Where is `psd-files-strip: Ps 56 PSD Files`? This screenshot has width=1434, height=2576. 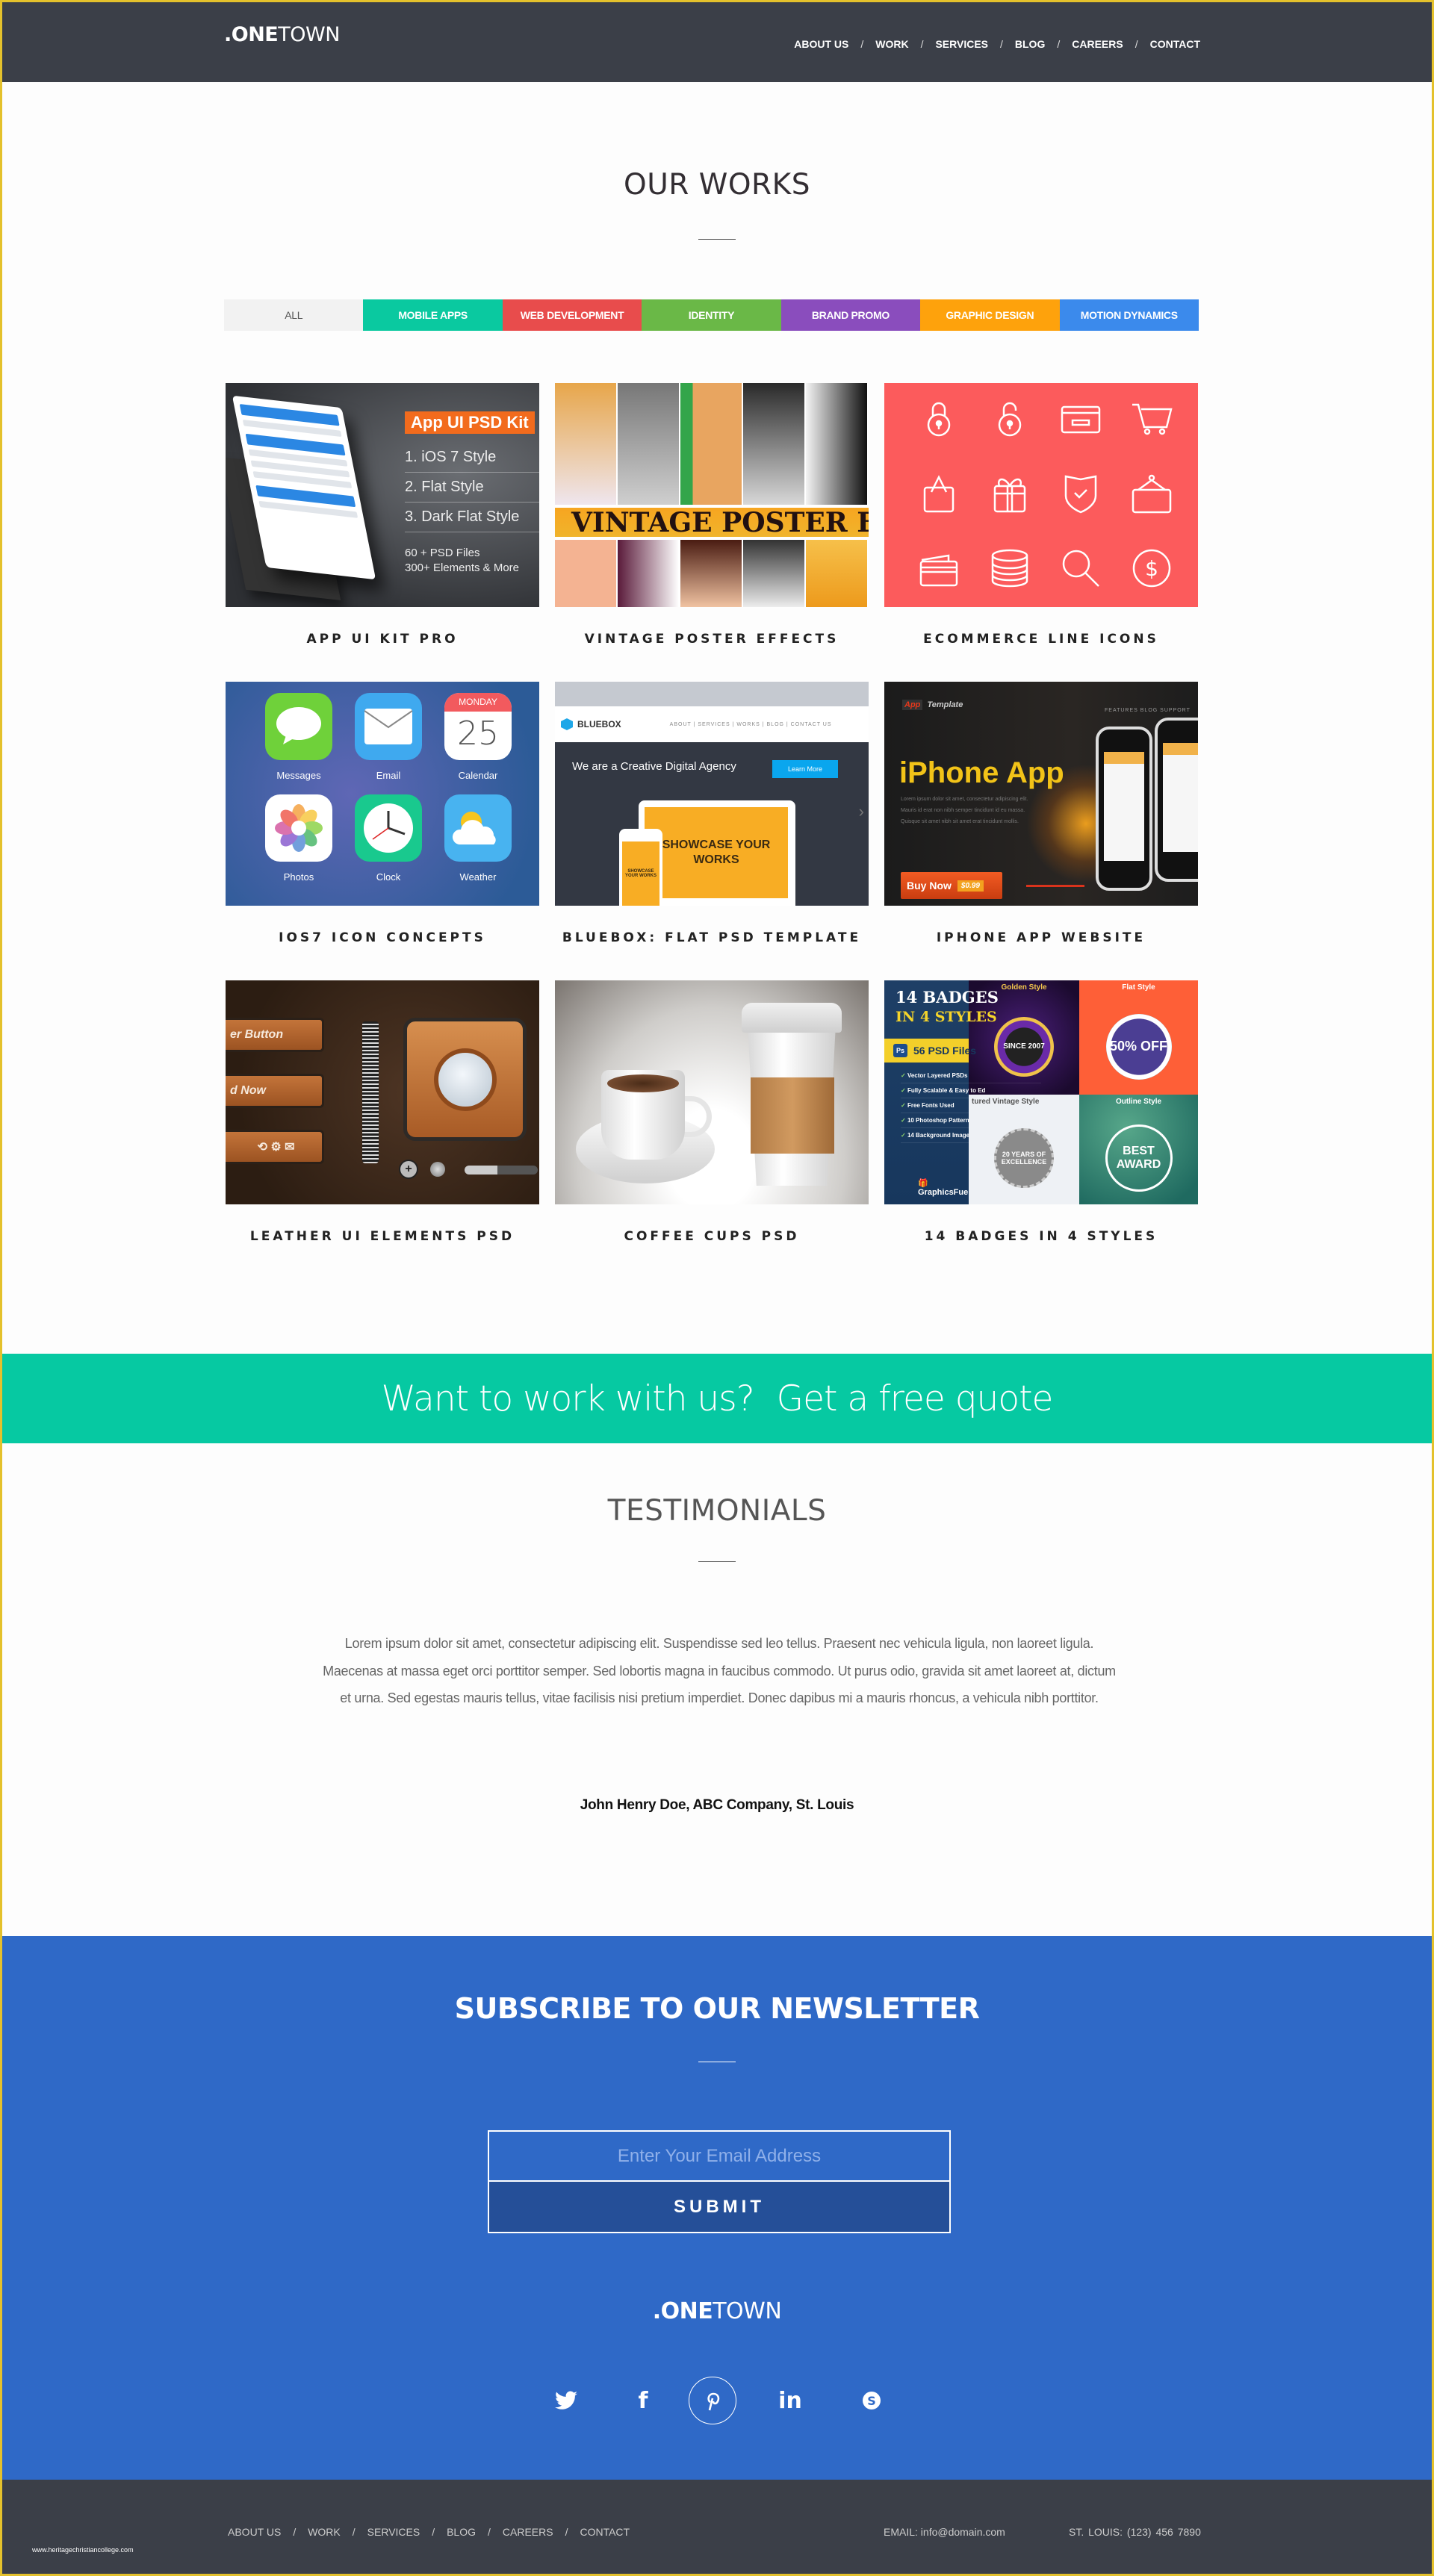 psd-files-strip: Ps 56 PSD Files is located at coordinates (930, 1051).